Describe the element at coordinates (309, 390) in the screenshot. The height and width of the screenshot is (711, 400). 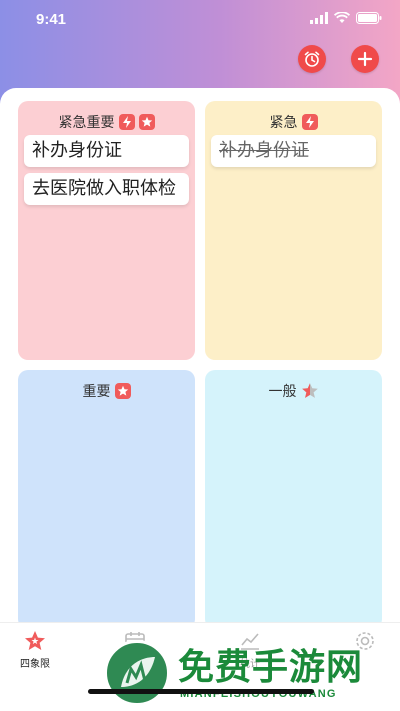
I see `half-star-icon` at that location.